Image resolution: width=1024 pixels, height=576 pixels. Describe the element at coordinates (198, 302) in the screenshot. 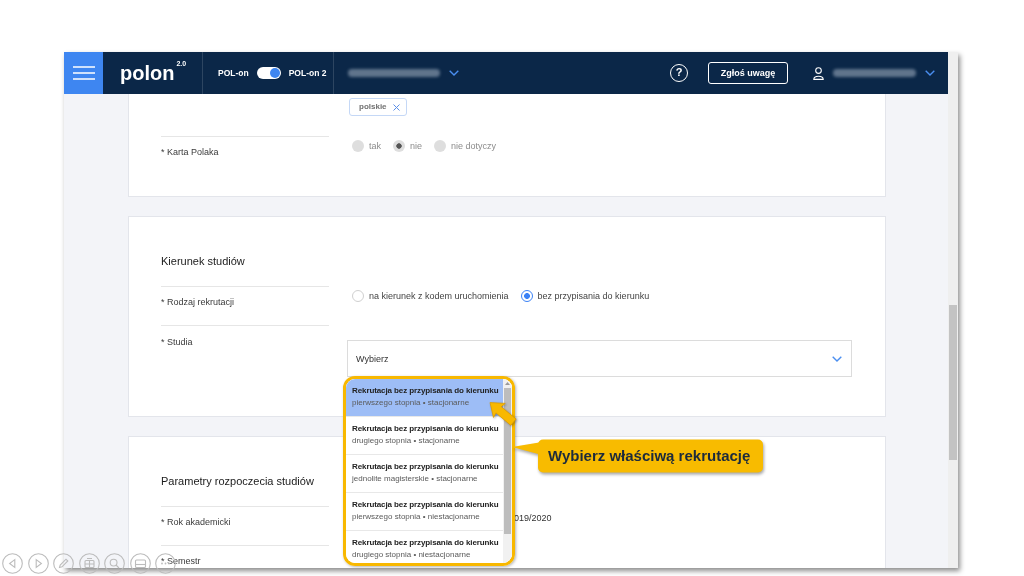

I see `field-label: * Rodzaj rekrutacji` at that location.